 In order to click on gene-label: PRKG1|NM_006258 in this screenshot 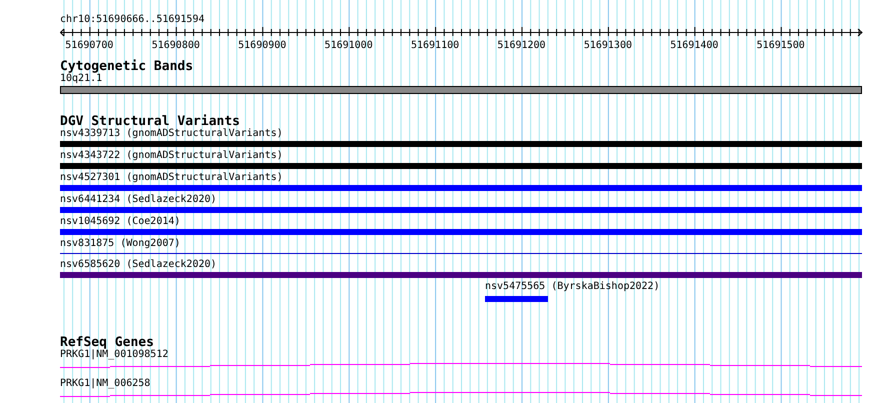, I will do `click(105, 384)`.